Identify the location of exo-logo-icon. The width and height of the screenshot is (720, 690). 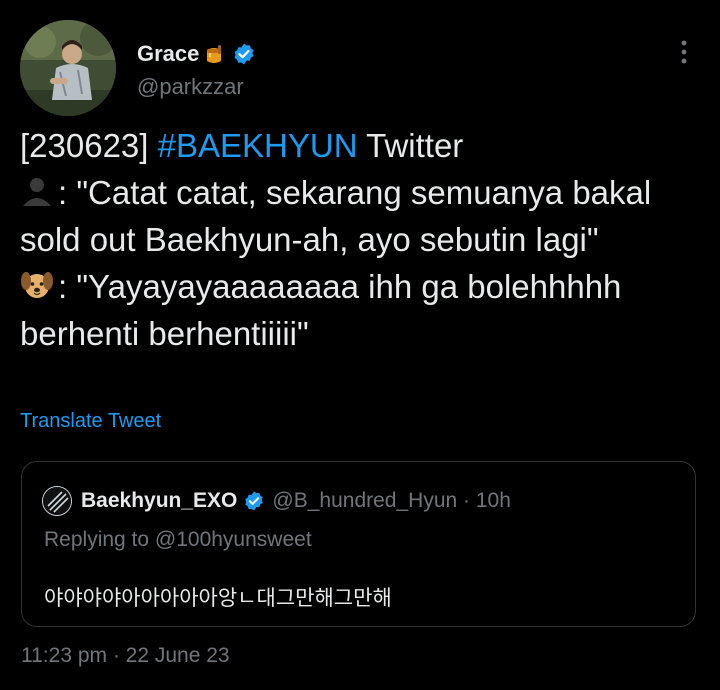
(57, 501).